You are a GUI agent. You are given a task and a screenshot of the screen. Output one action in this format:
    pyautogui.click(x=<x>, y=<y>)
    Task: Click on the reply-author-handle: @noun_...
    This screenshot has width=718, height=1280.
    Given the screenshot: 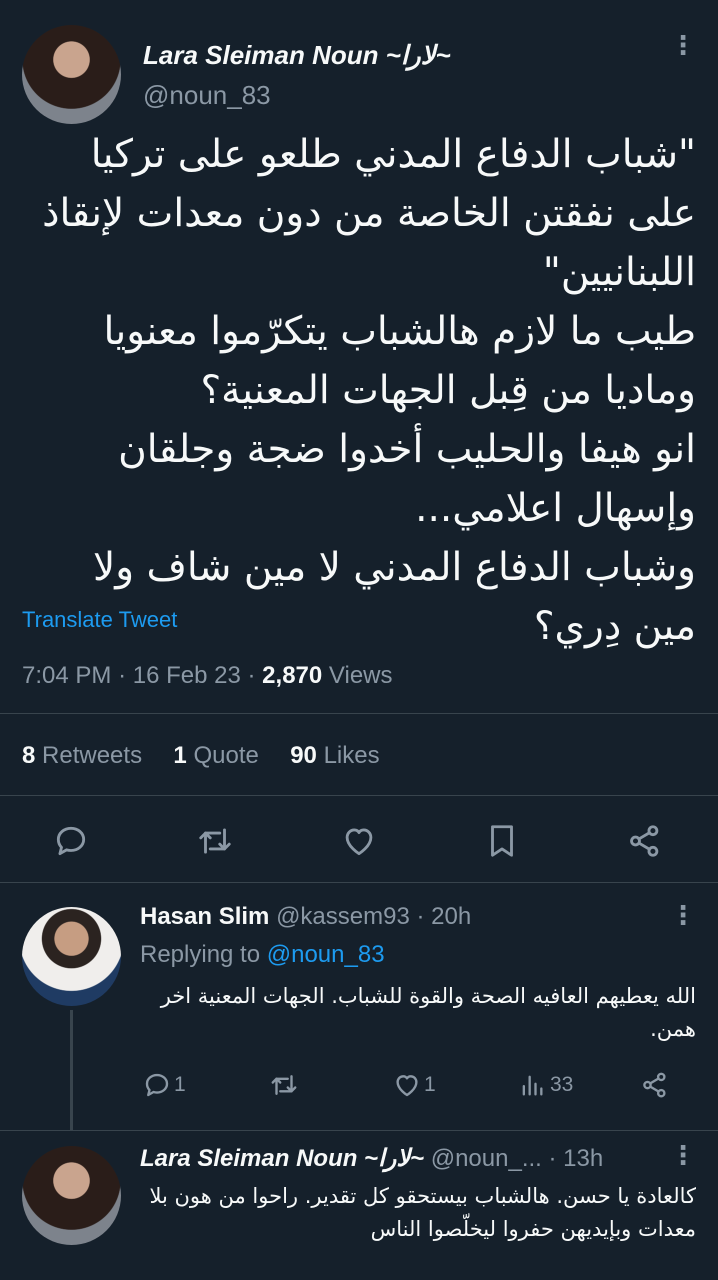 What is the action you would take?
    pyautogui.click(x=486, y=1158)
    